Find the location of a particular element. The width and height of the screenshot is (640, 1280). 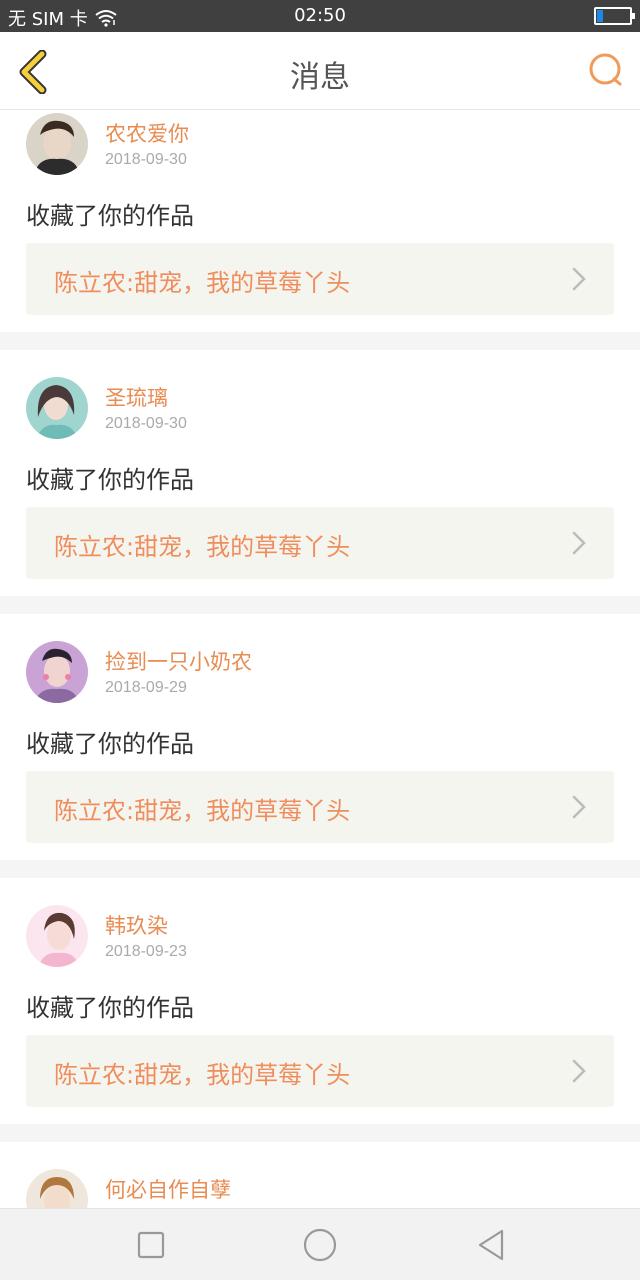

top-bar: 消息 is located at coordinates (320, 71).